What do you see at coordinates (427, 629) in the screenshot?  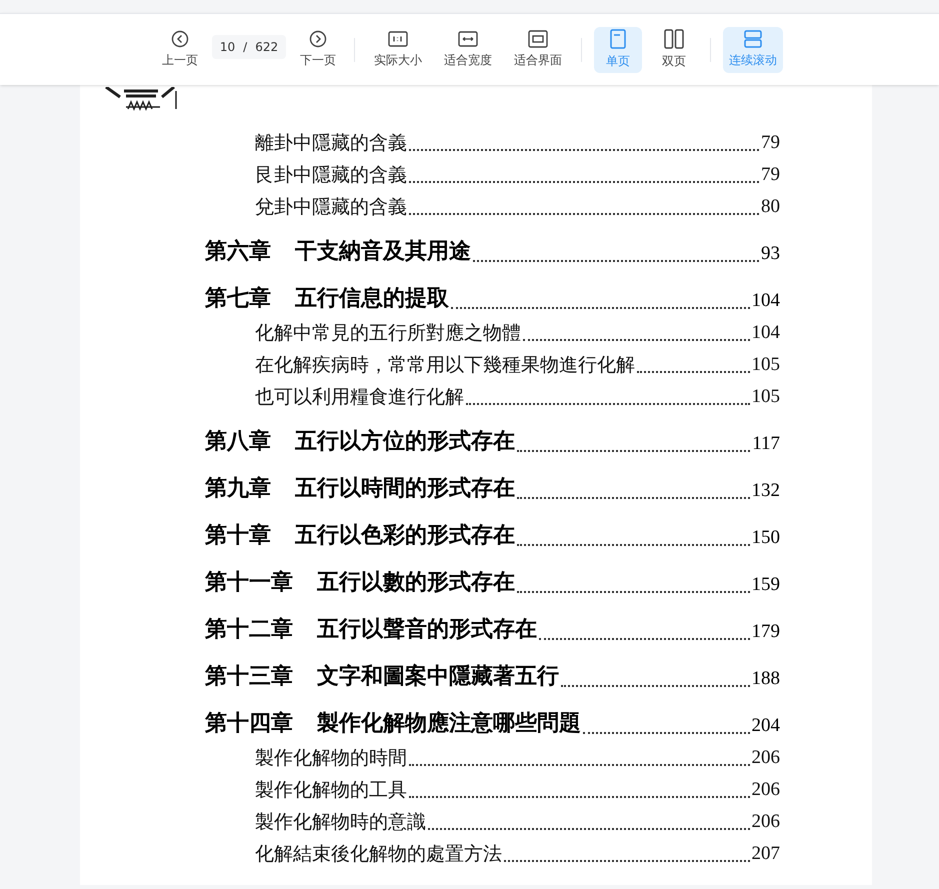 I see `chapter-title: 五行以聲音的形式存在` at bounding box center [427, 629].